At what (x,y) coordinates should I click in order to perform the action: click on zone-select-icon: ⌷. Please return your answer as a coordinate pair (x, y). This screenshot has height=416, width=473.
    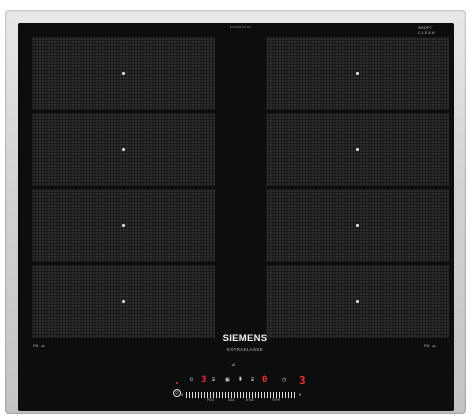
    Looking at the image, I should click on (191, 380).